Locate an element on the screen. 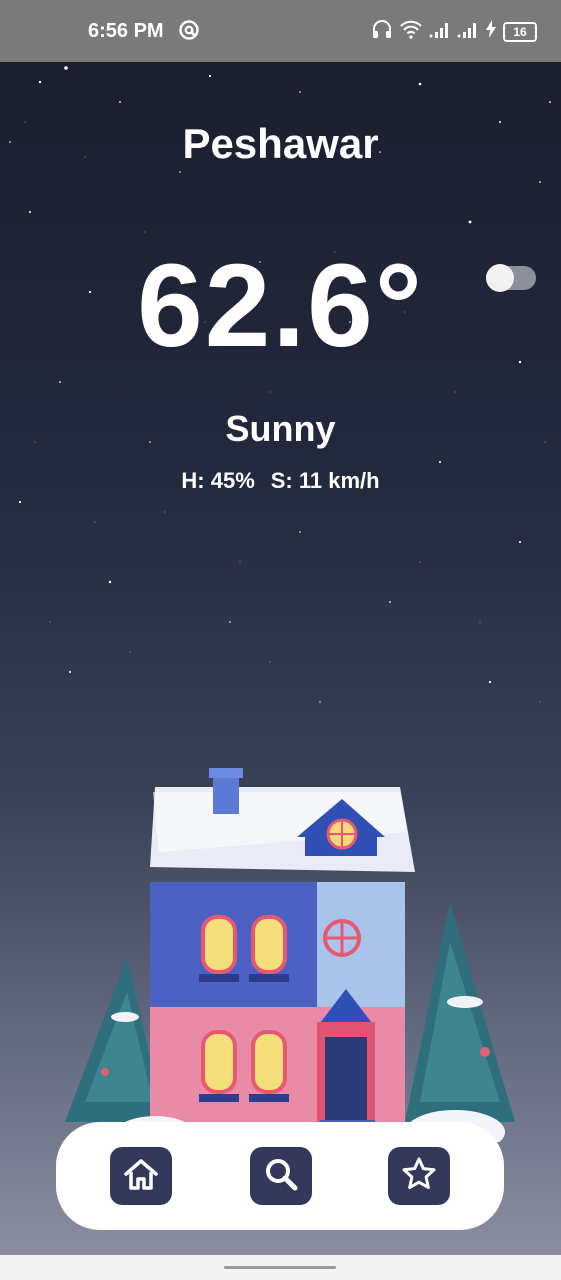 The width and height of the screenshot is (561, 1280). weather-condition: Sunny is located at coordinates (280, 428).